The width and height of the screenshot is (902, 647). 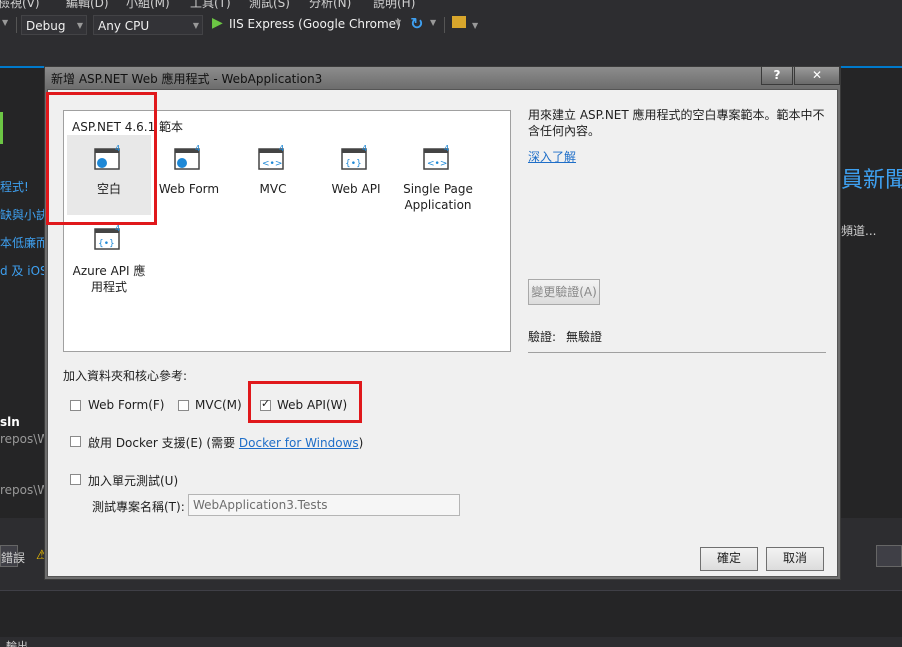 What do you see at coordinates (24, 214) in the screenshot?
I see `start-link: 缺與小訣` at bounding box center [24, 214].